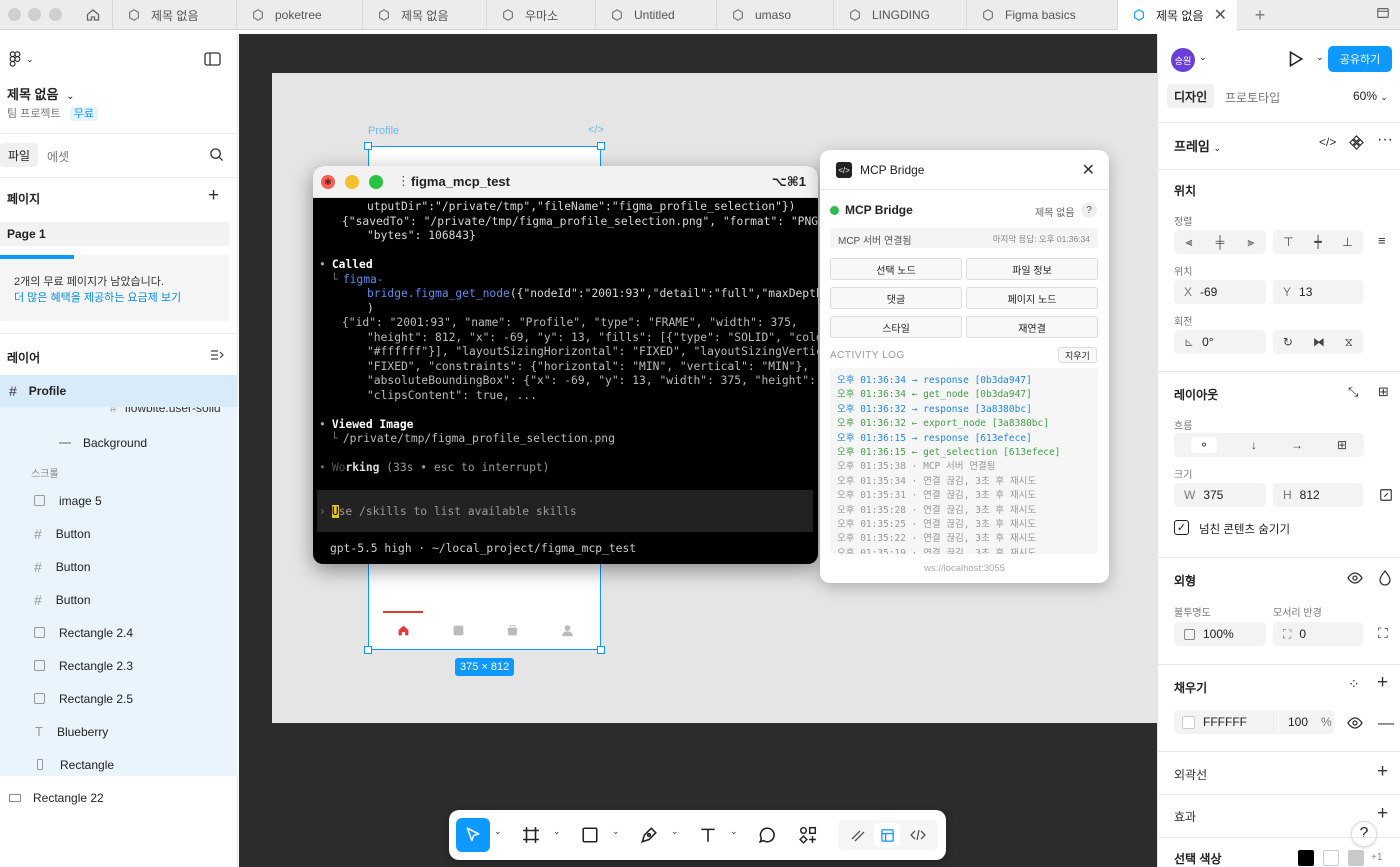 The image size is (1400, 867). I want to click on selected-node-button: 선택 노드, so click(896, 269).